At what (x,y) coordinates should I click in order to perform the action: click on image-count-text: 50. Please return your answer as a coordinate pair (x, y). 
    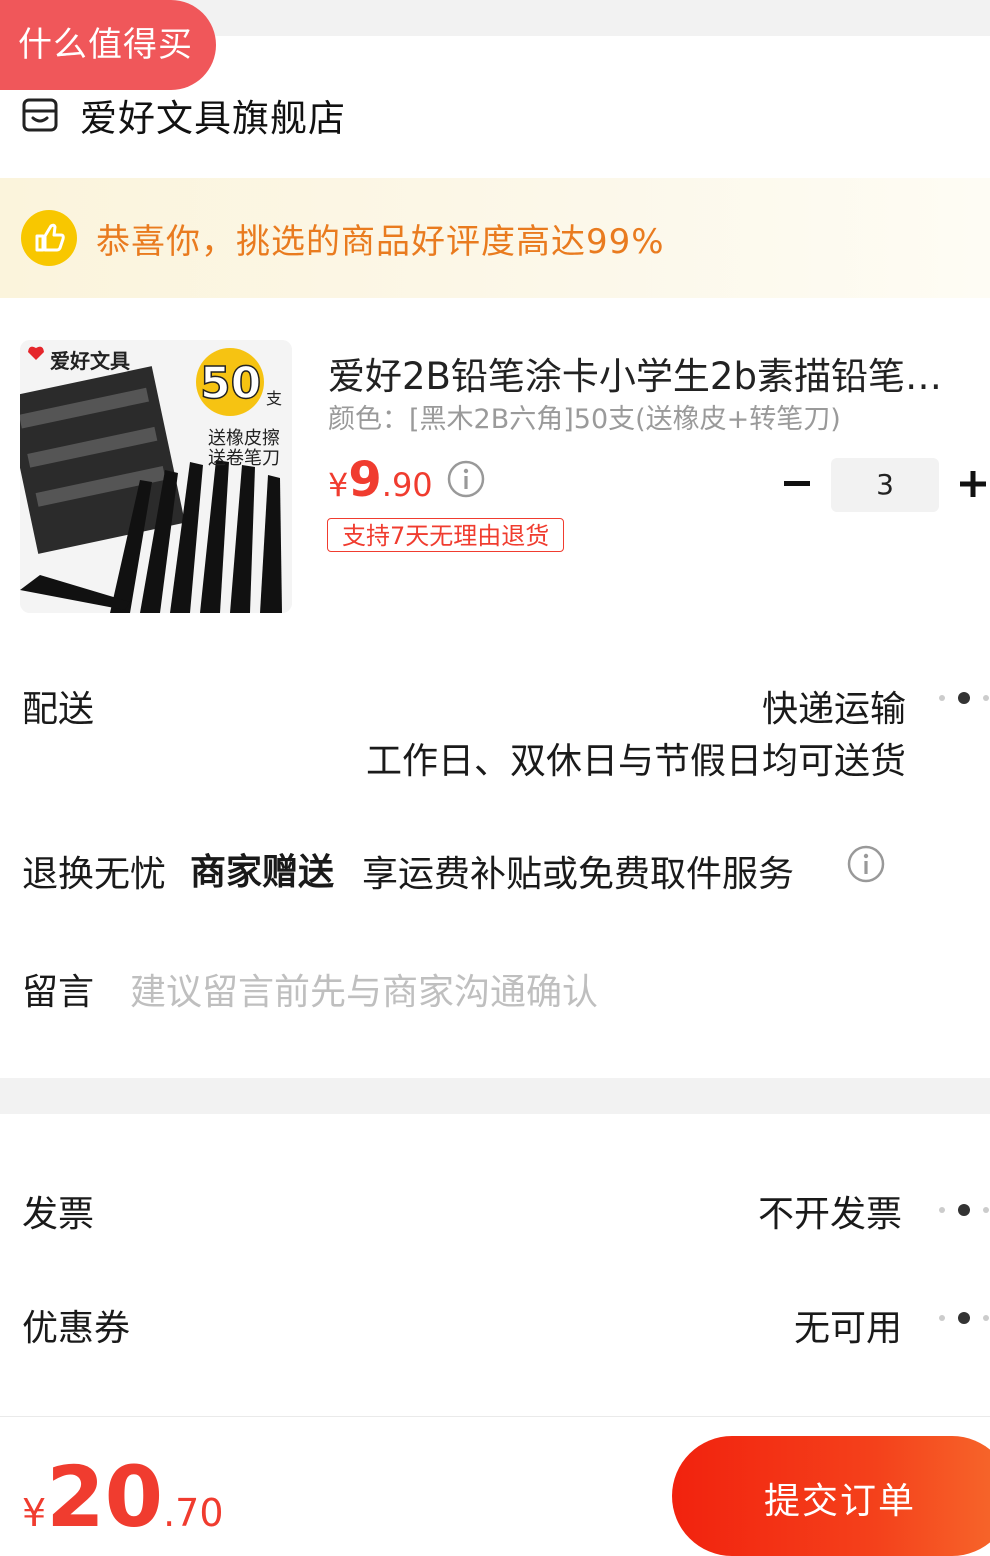
    Looking at the image, I should click on (230, 383).